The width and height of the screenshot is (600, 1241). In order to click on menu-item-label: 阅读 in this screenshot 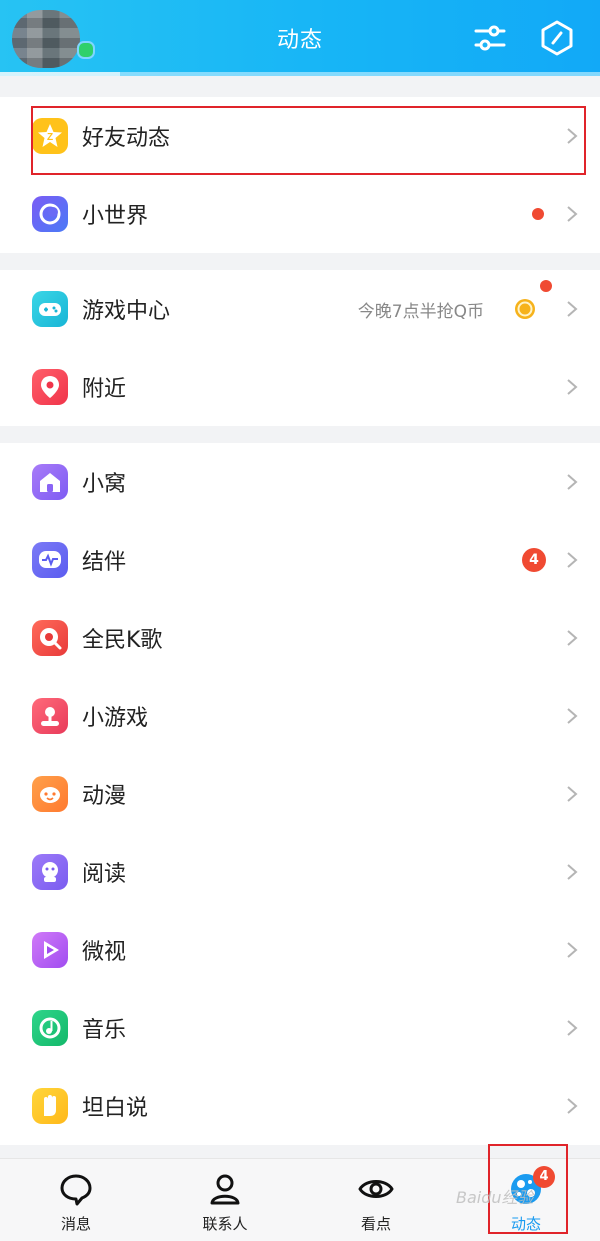, I will do `click(104, 874)`.